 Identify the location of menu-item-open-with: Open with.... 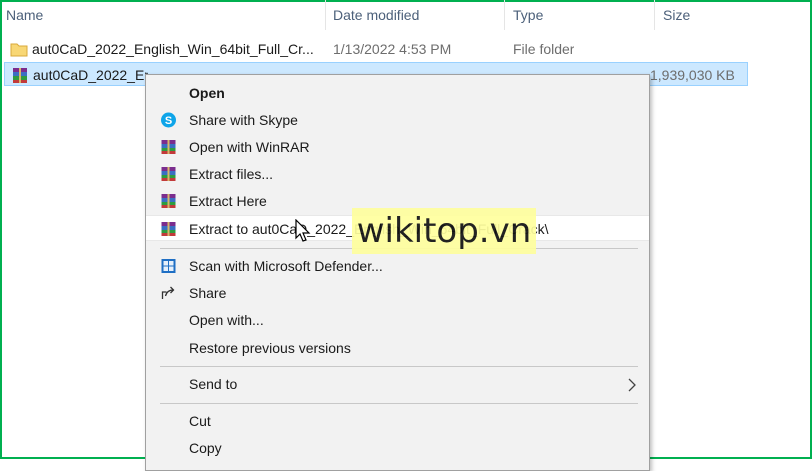
(397, 320).